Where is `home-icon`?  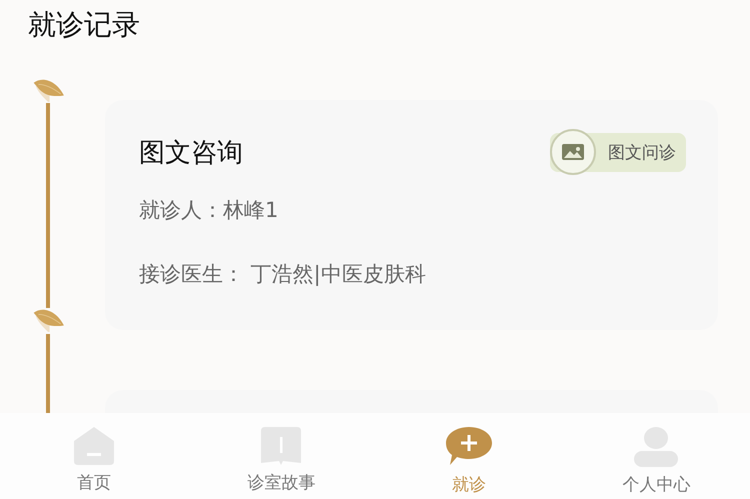 home-icon is located at coordinates (94, 446).